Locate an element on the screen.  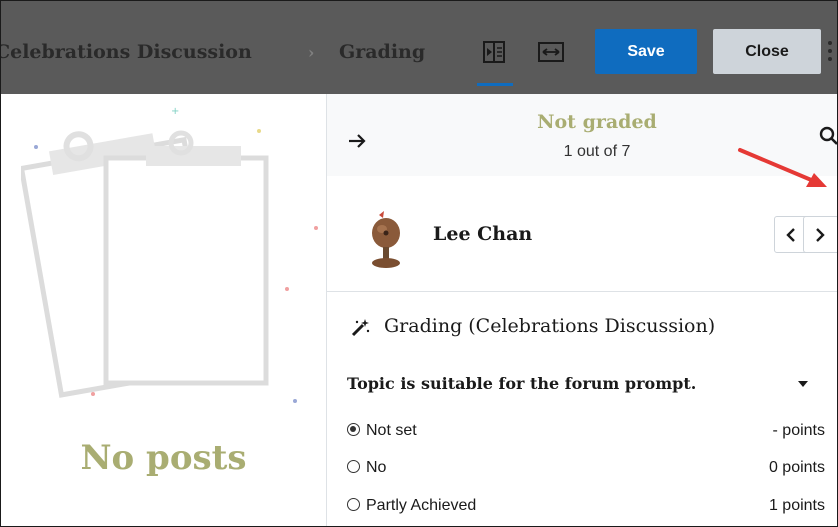
caret-down-icon is located at coordinates (803, 384).